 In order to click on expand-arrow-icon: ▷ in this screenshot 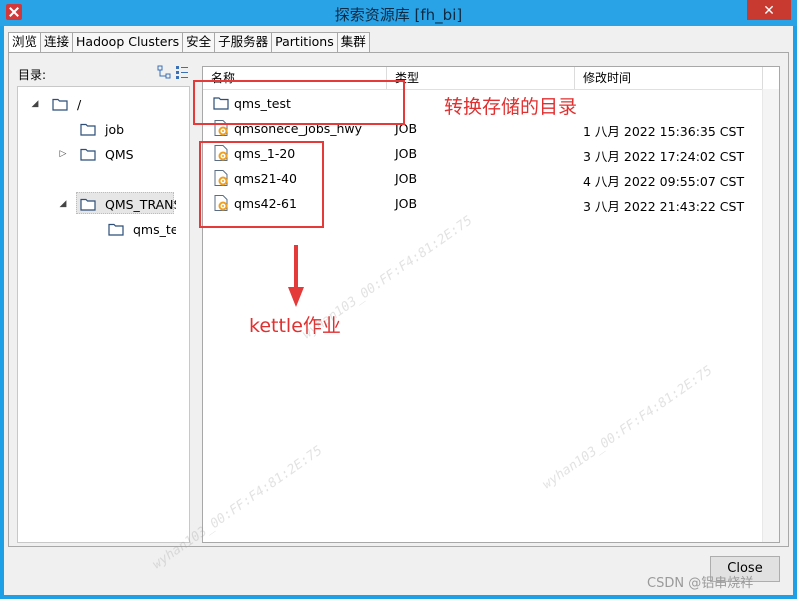, I will do `click(63, 154)`.